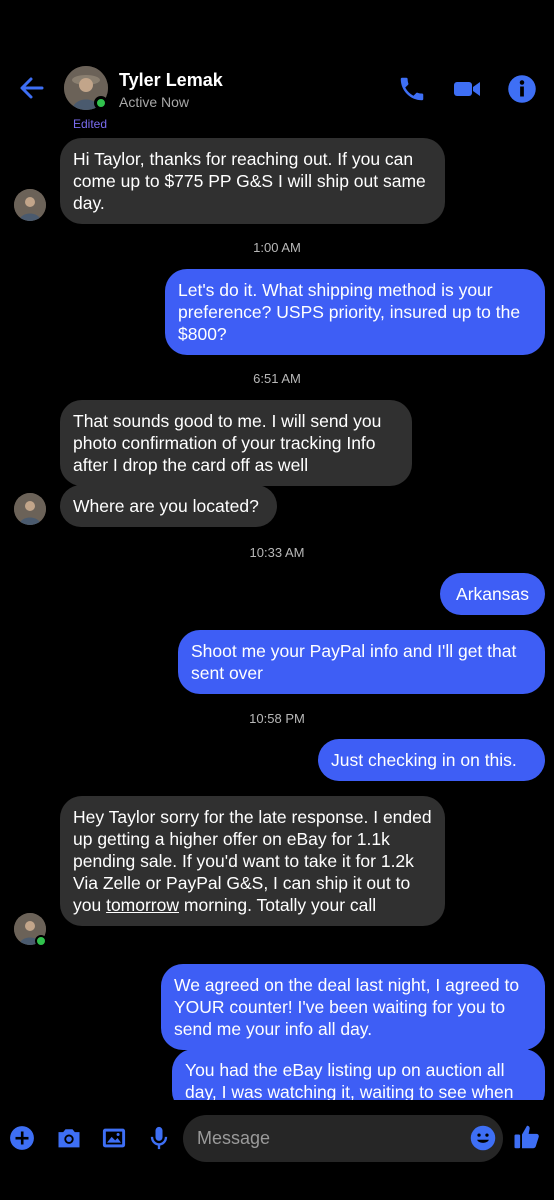  I want to click on image-icon, so click(114, 1138).